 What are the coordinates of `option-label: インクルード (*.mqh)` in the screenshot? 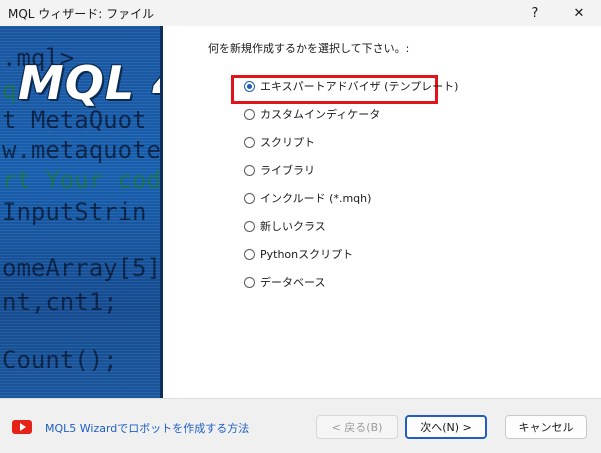 It's located at (316, 198).